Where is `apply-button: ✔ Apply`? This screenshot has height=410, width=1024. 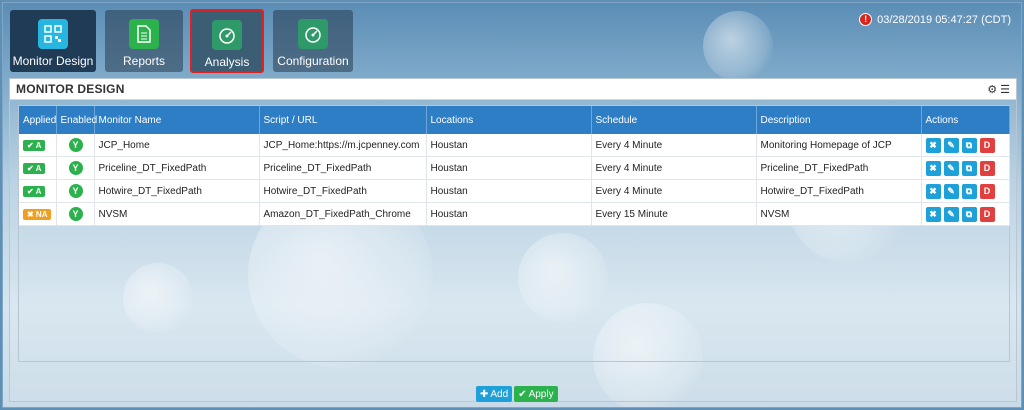 apply-button: ✔ Apply is located at coordinates (536, 394).